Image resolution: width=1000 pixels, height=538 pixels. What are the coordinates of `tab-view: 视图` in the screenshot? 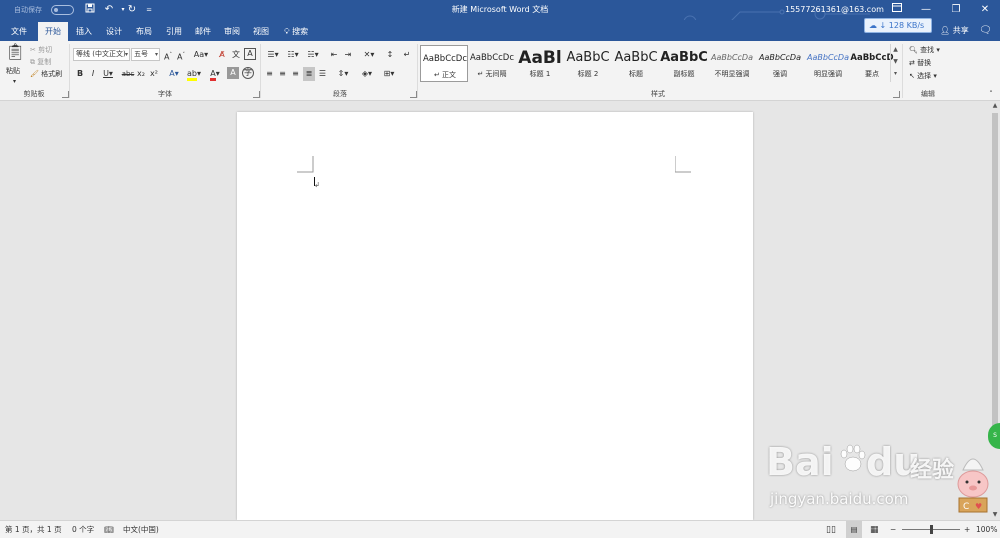 It's located at (261, 31).